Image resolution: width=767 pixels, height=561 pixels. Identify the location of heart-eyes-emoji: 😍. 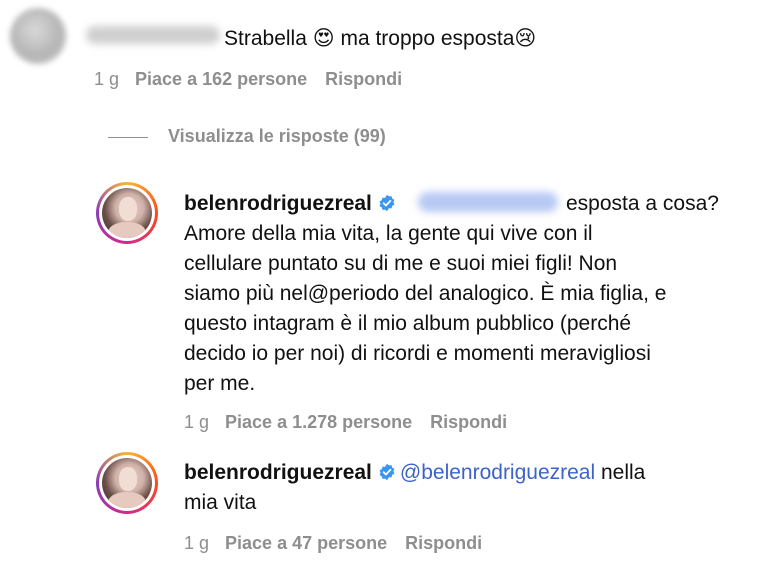
(323, 38).